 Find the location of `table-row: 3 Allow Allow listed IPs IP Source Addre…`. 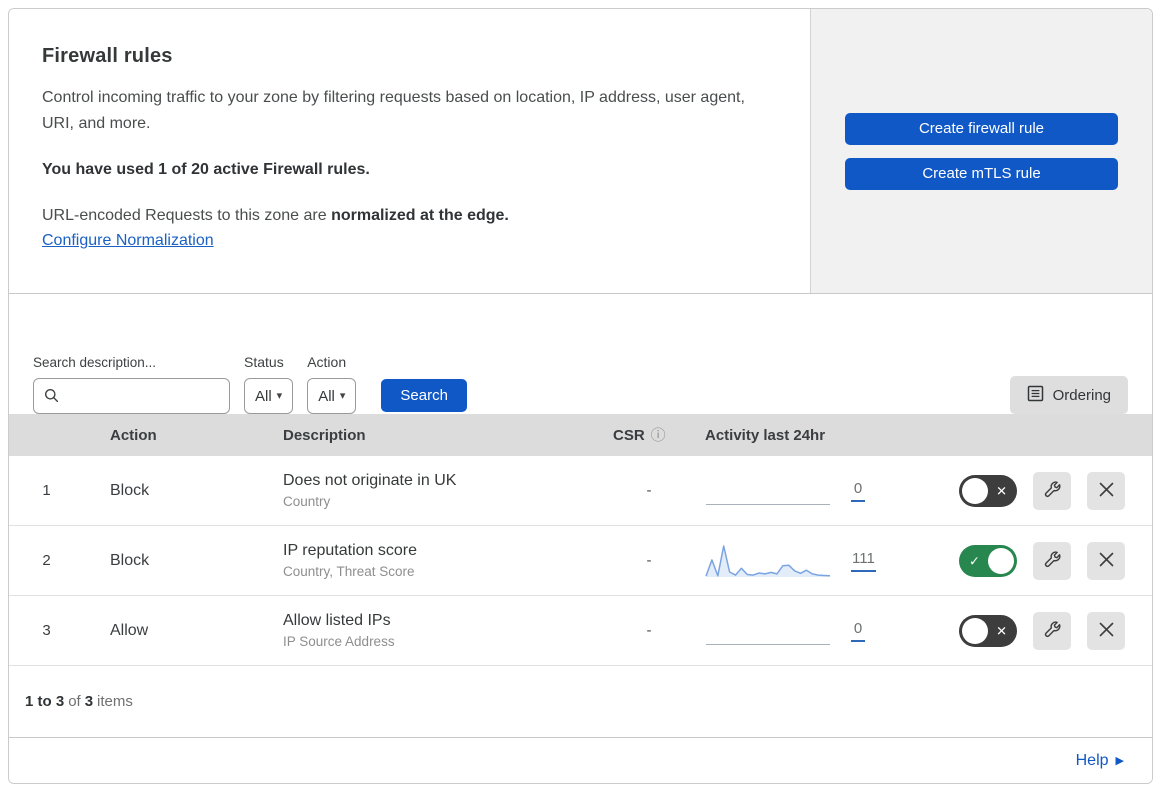

table-row: 3 Allow Allow listed IPs IP Source Addre… is located at coordinates (580, 631).